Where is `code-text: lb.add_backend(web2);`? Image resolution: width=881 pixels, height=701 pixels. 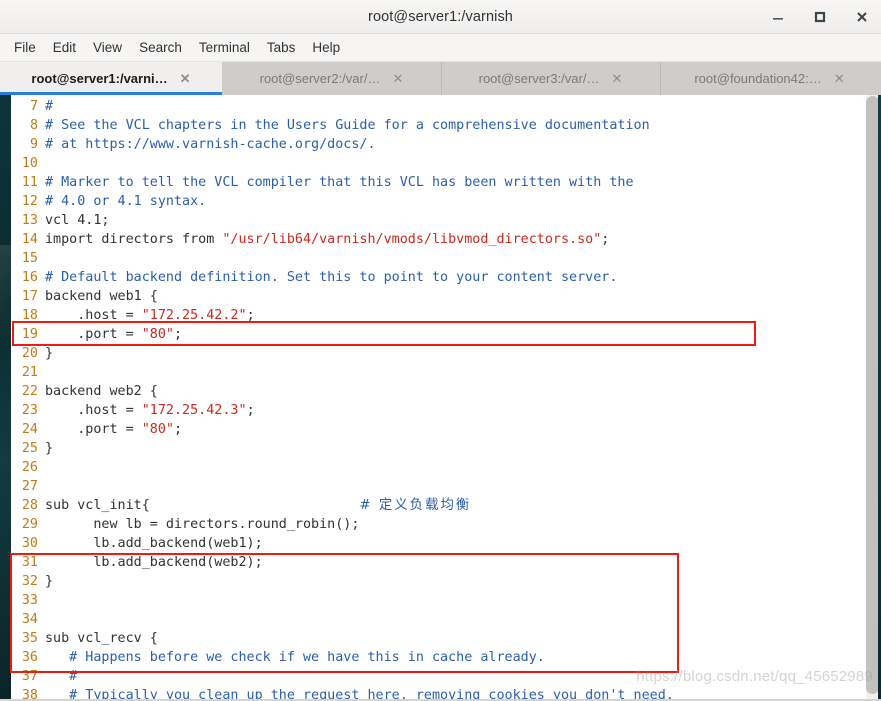 code-text: lb.add_backend(web2); is located at coordinates (447, 562).